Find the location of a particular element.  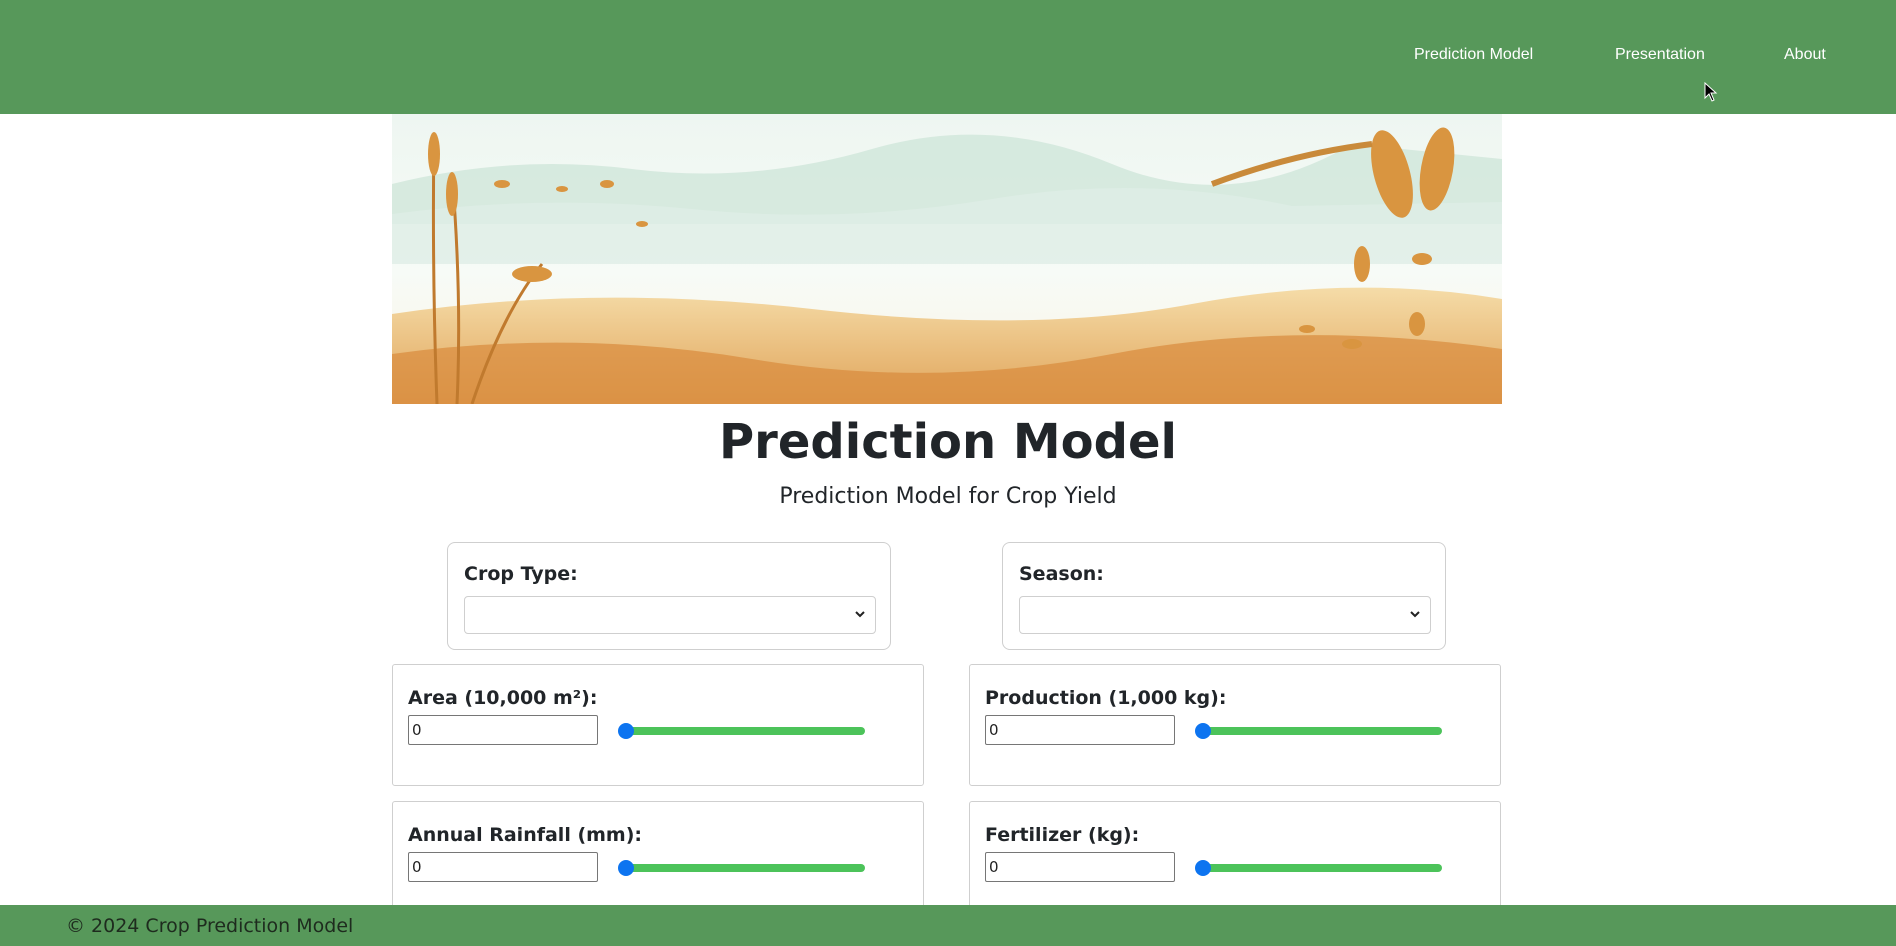

season-card: Season: is located at coordinates (1224, 596).